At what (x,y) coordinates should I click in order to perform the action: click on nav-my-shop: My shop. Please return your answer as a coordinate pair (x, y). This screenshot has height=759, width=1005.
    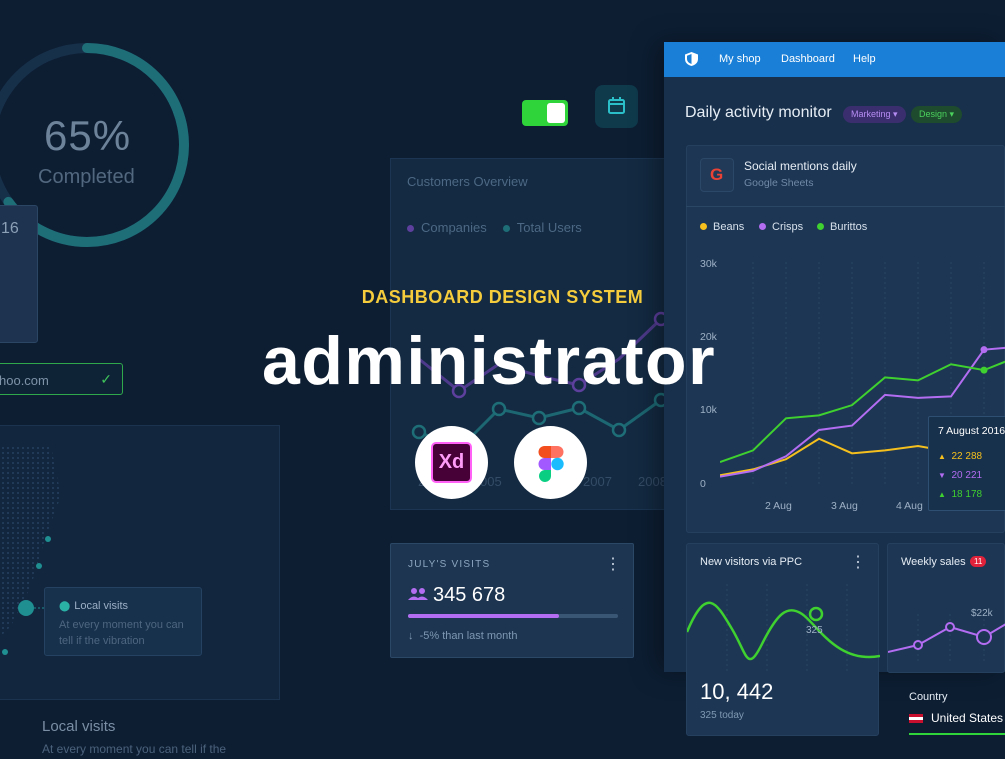
    Looking at the image, I should click on (740, 59).